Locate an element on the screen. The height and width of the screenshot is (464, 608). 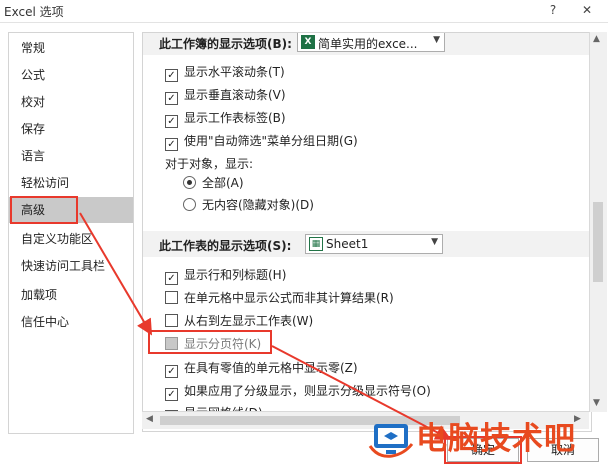
nav-label: 公式 is located at coordinates (33, 75).